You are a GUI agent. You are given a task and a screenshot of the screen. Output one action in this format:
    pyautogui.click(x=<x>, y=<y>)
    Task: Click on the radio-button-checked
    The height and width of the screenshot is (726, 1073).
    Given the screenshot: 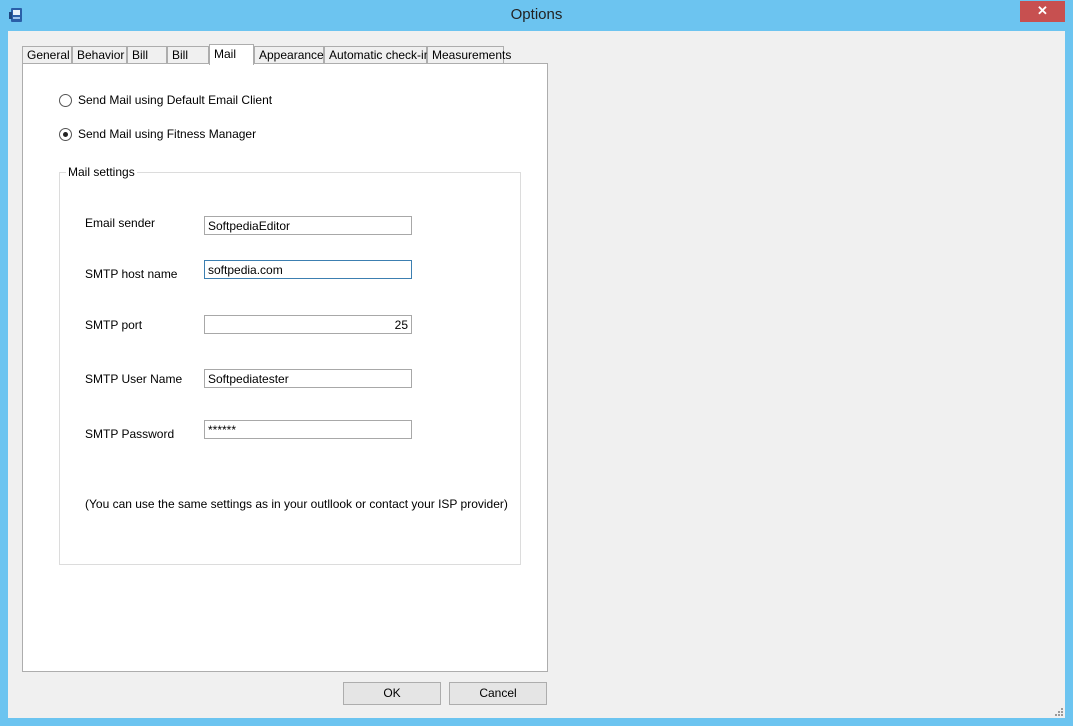 What is the action you would take?
    pyautogui.click(x=65, y=134)
    